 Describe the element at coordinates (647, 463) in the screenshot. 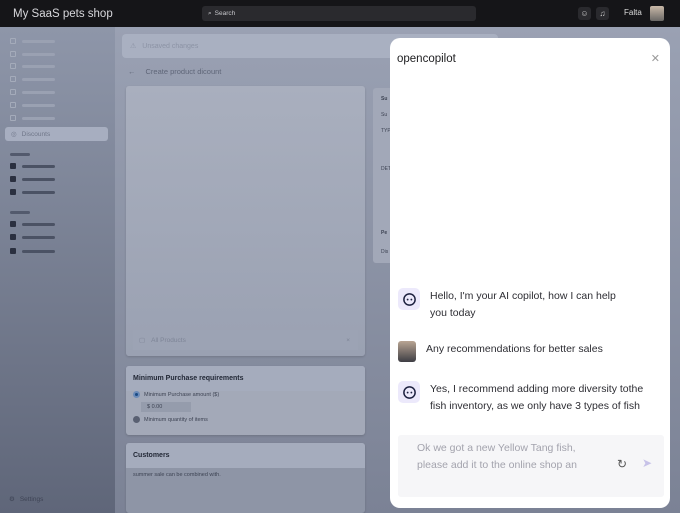

I see `send-icon: ➤` at that location.